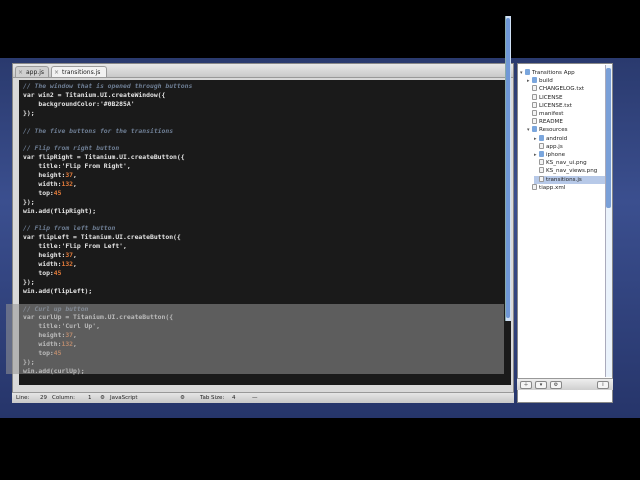 This screenshot has width=640, height=480. I want to click on tree-item-label: Transitions App, so click(553, 73).